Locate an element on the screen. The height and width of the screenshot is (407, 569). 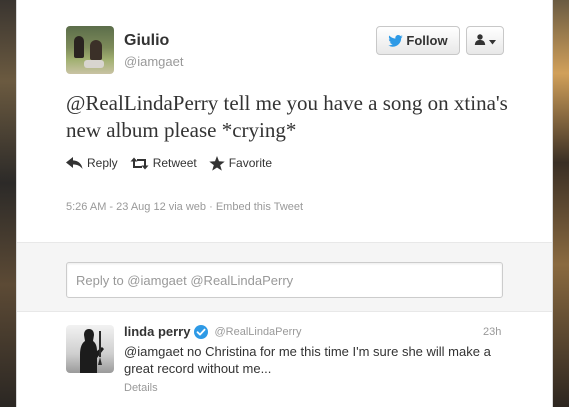
star-icon is located at coordinates (217, 163).